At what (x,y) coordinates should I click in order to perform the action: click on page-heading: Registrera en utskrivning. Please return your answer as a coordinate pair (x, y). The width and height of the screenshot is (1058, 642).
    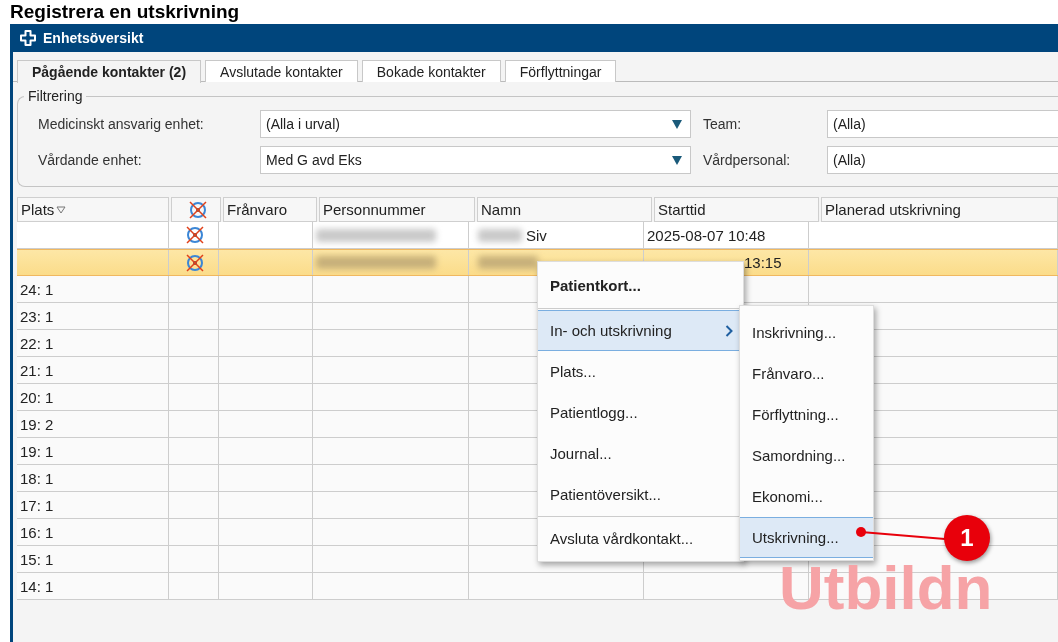
    Looking at the image, I should click on (125, 12).